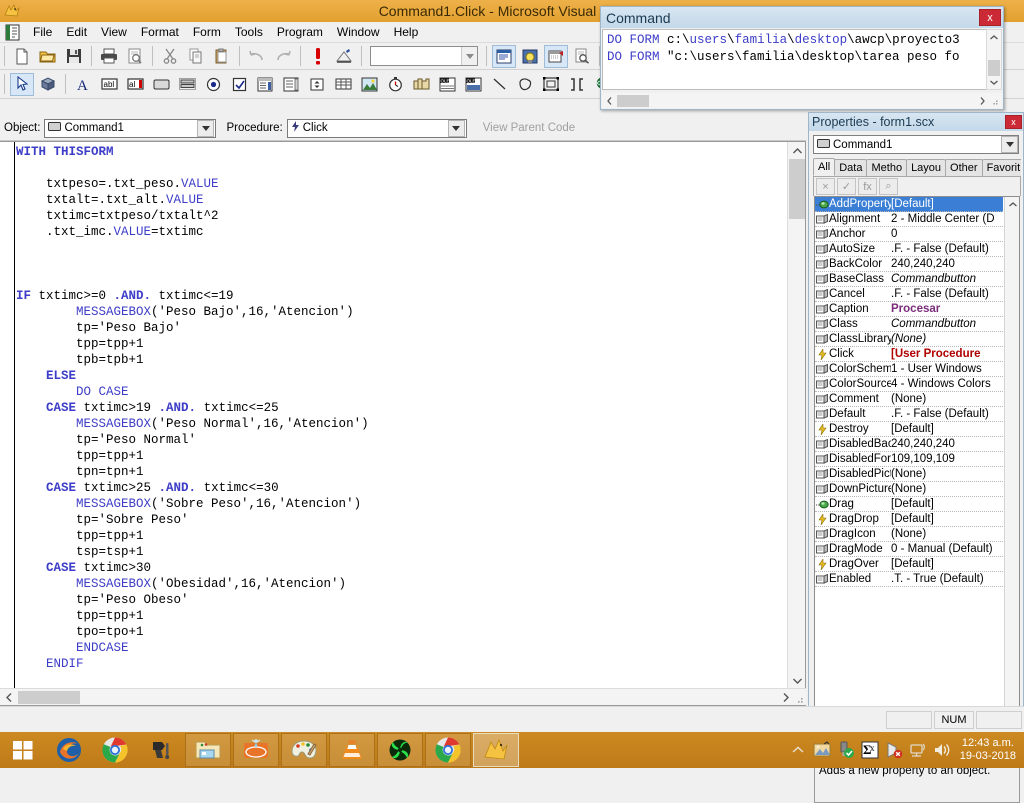  I want to click on grid-control-icon, so click(343, 84).